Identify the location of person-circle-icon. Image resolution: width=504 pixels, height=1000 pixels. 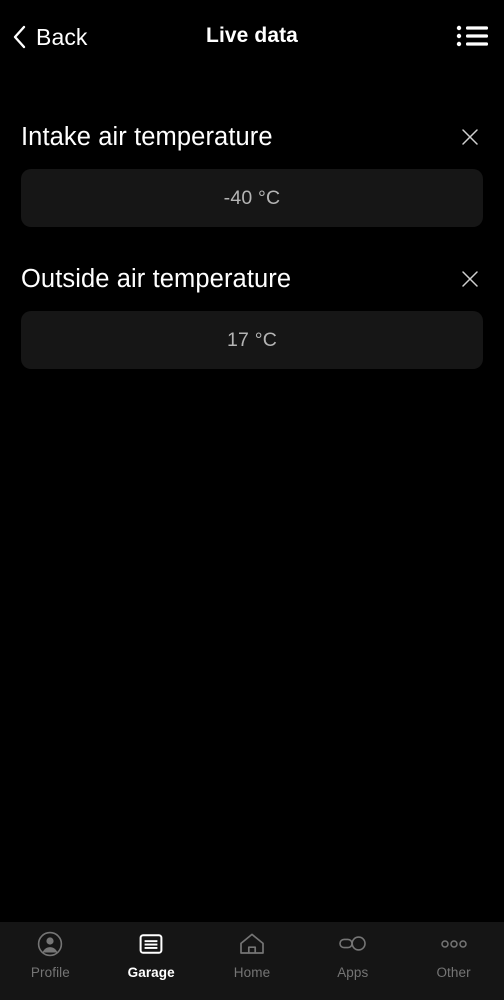
(50, 944).